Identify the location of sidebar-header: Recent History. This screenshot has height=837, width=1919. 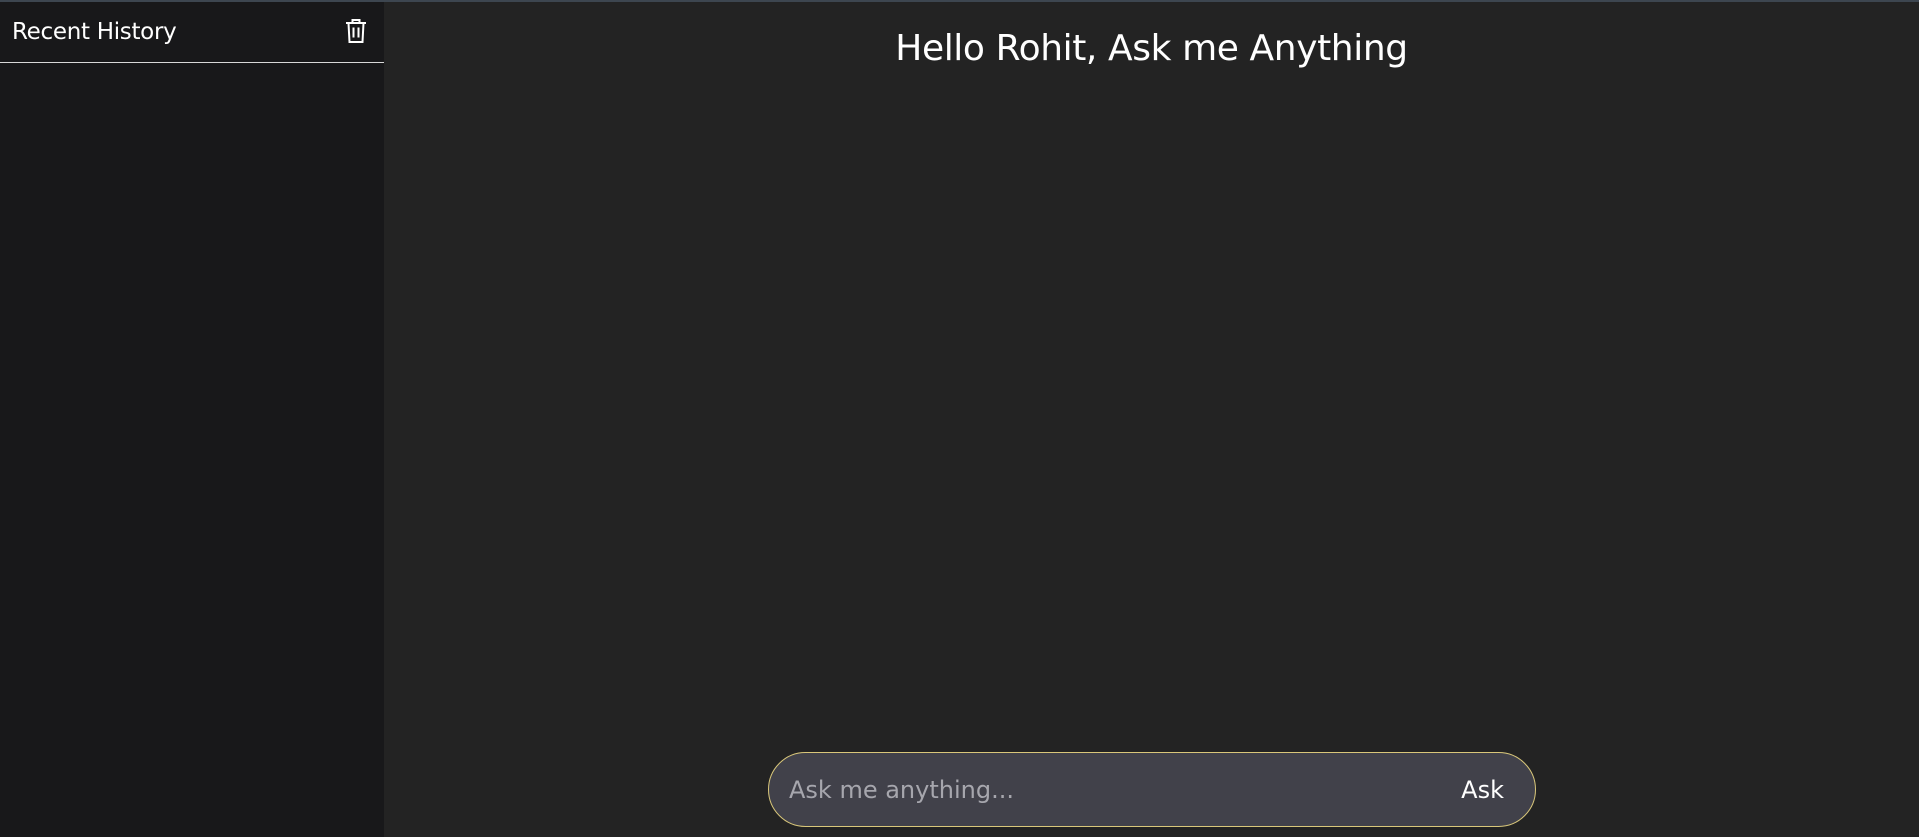
(192, 32).